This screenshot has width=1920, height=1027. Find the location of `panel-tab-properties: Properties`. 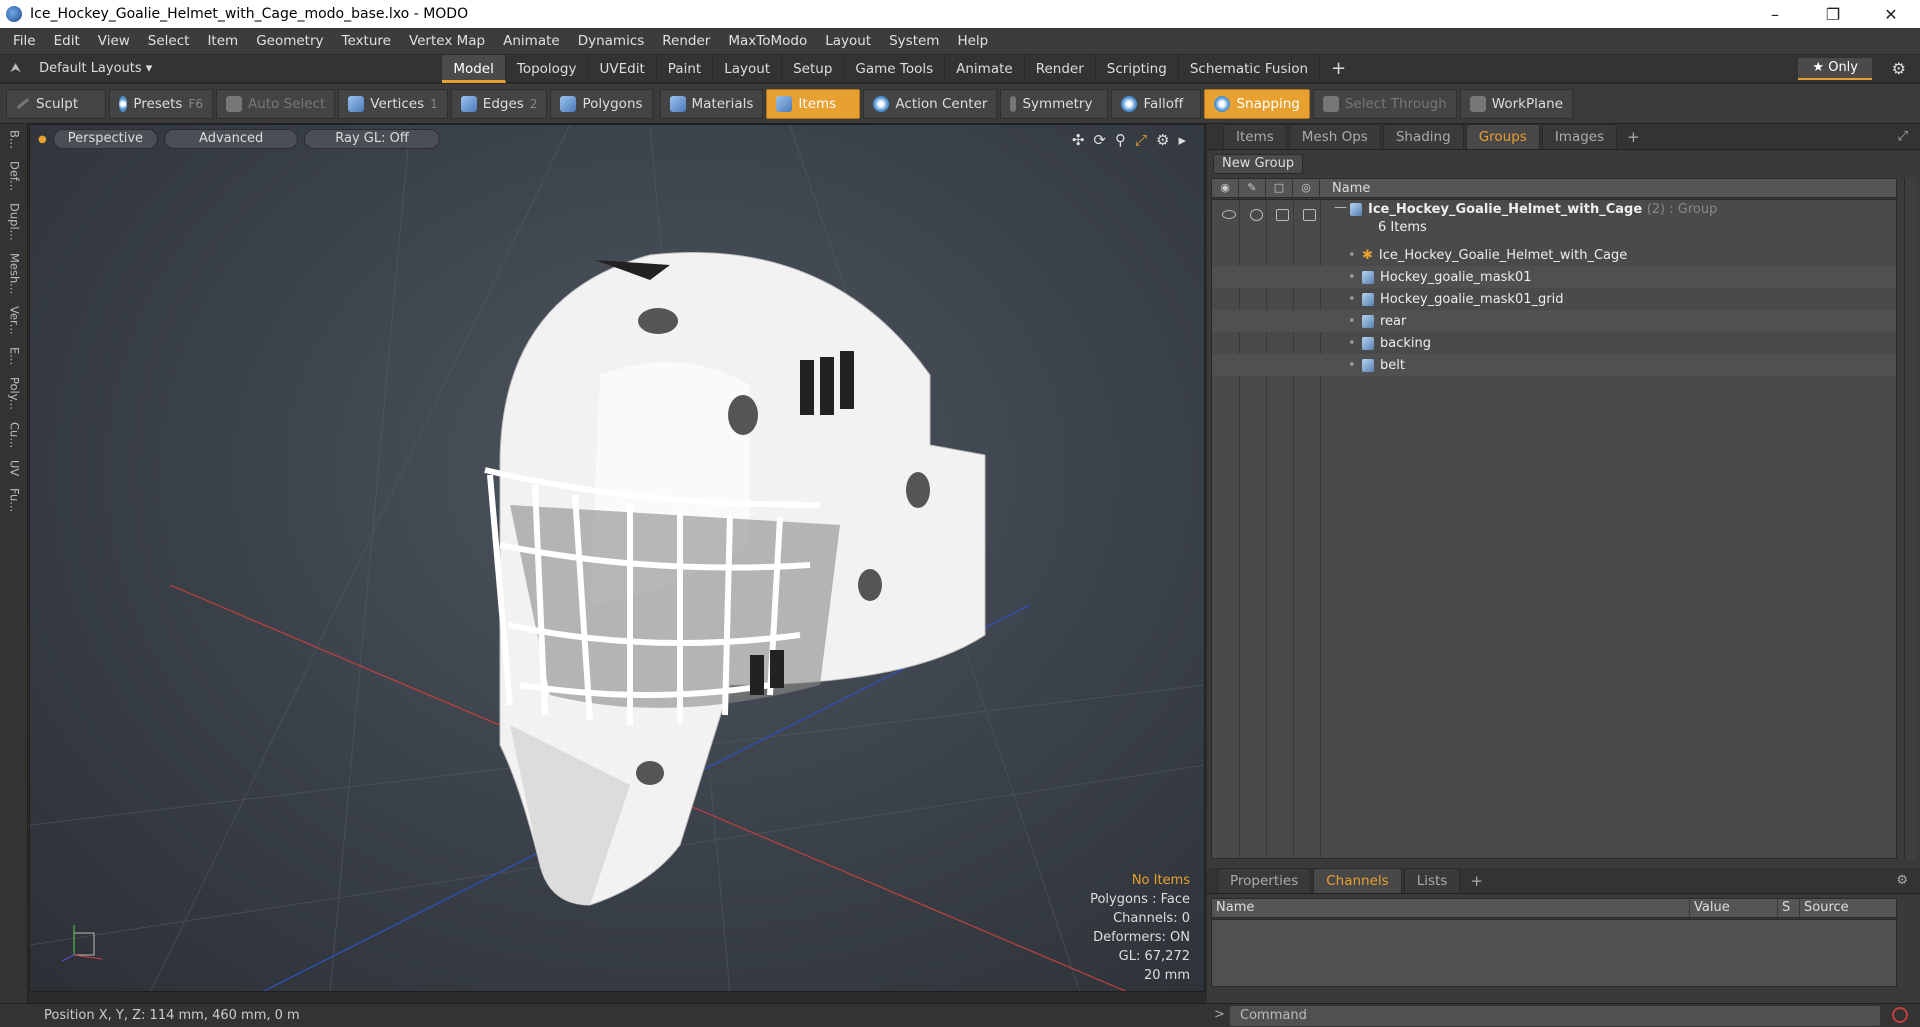

panel-tab-properties: Properties is located at coordinates (1264, 880).